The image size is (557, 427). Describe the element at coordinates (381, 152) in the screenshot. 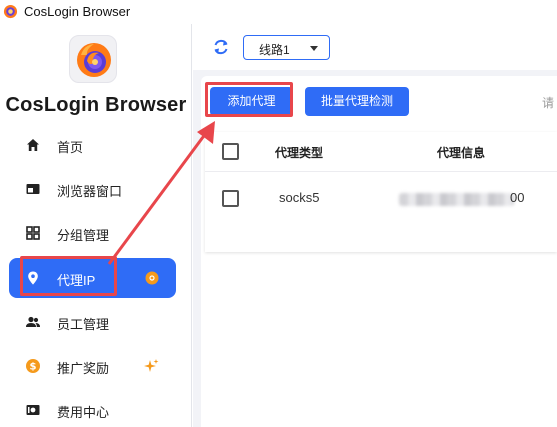

I see `table-header: 代理类型 代理信息` at that location.